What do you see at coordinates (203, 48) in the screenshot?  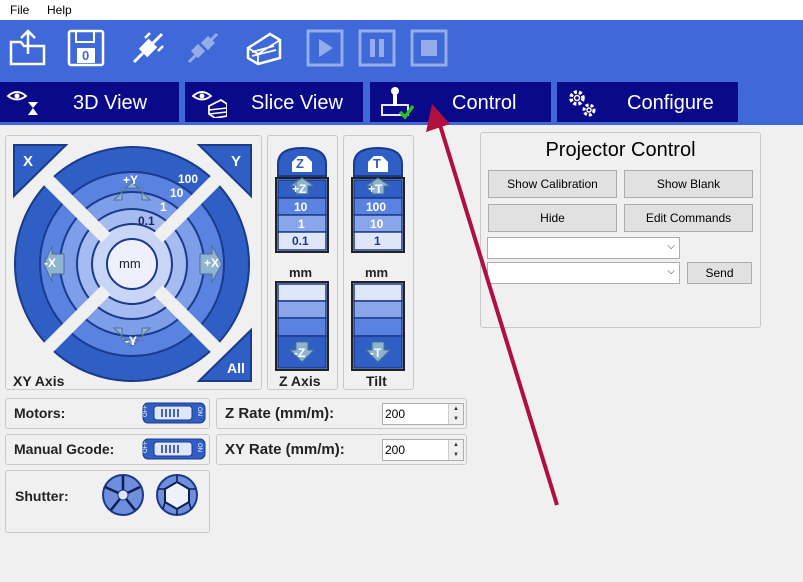 I see `disconnect-icon` at bounding box center [203, 48].